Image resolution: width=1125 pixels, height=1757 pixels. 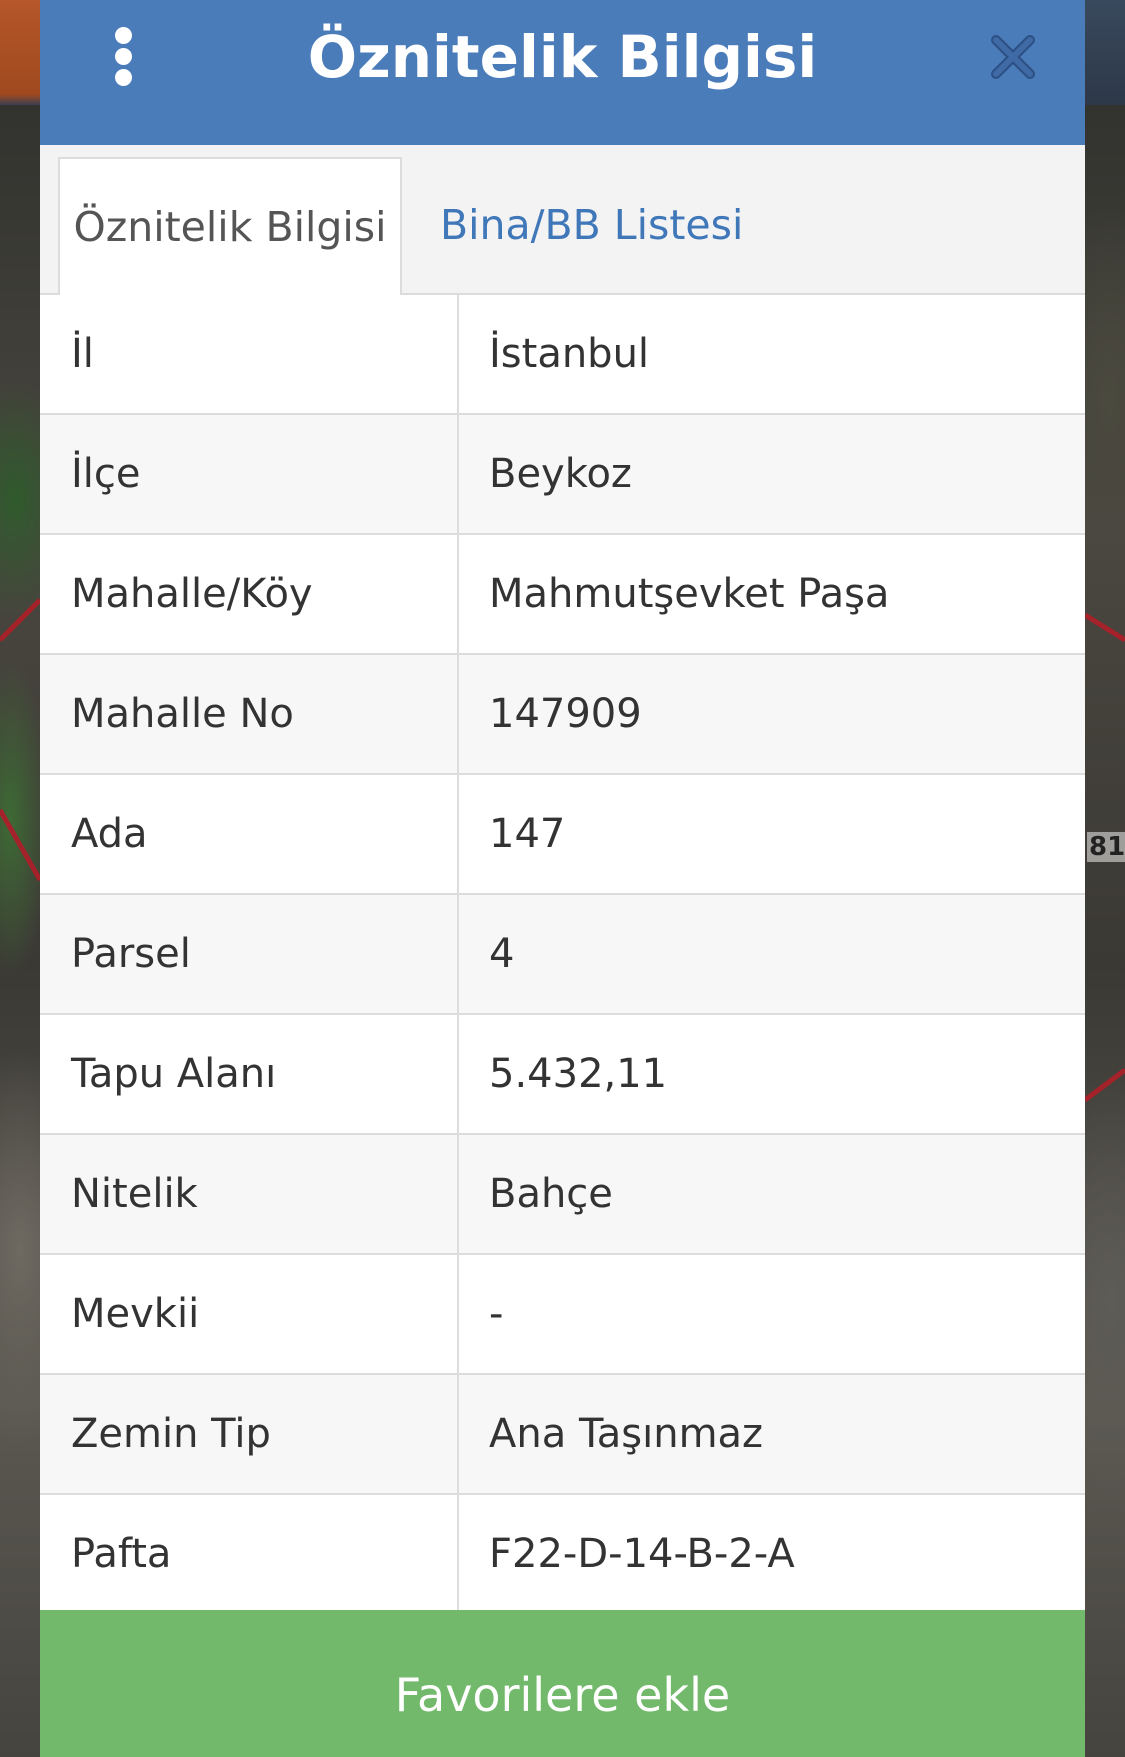 What do you see at coordinates (230, 227) in the screenshot?
I see `tab-attribute-info: Öznitelik Bilgisi` at bounding box center [230, 227].